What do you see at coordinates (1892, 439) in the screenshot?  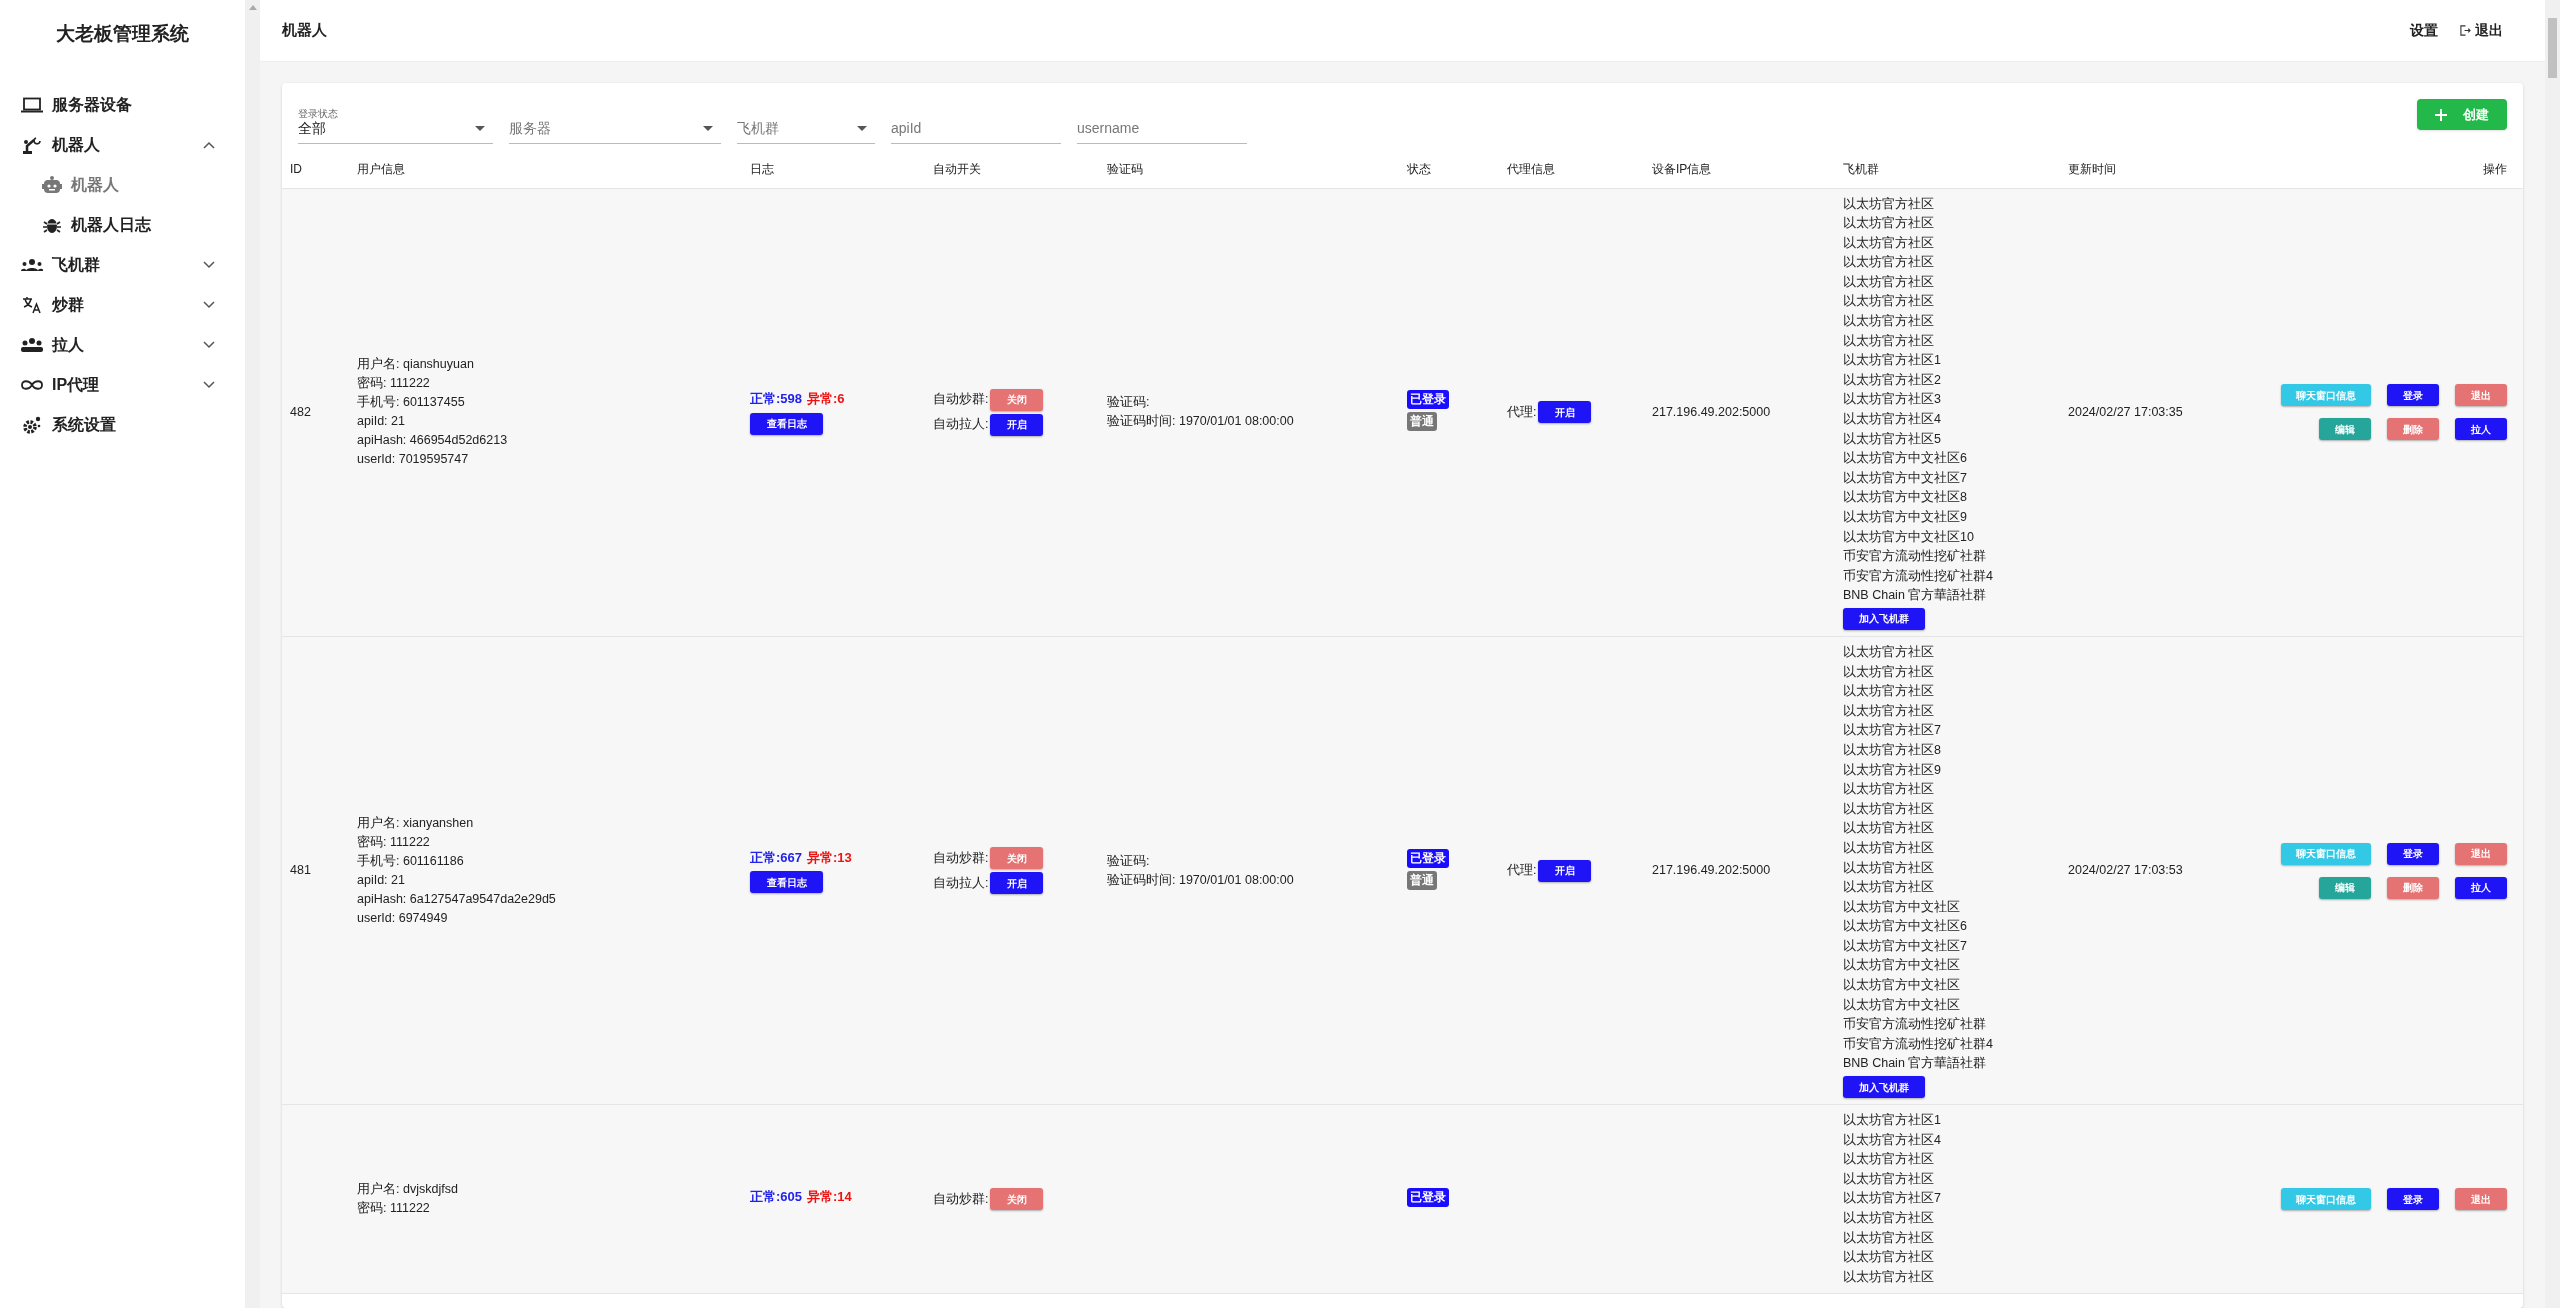 I see `group-name: 以太坊官方社区5` at bounding box center [1892, 439].